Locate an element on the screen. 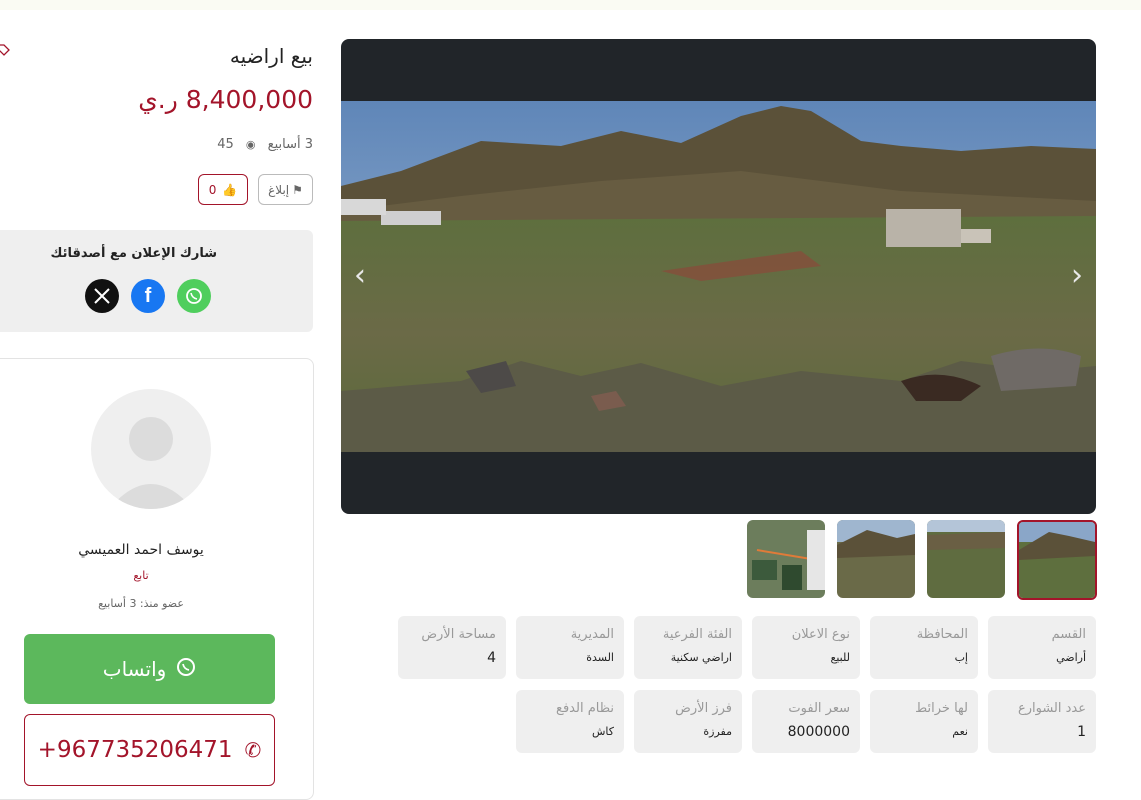  detail-label: المديرية is located at coordinates (592, 634).